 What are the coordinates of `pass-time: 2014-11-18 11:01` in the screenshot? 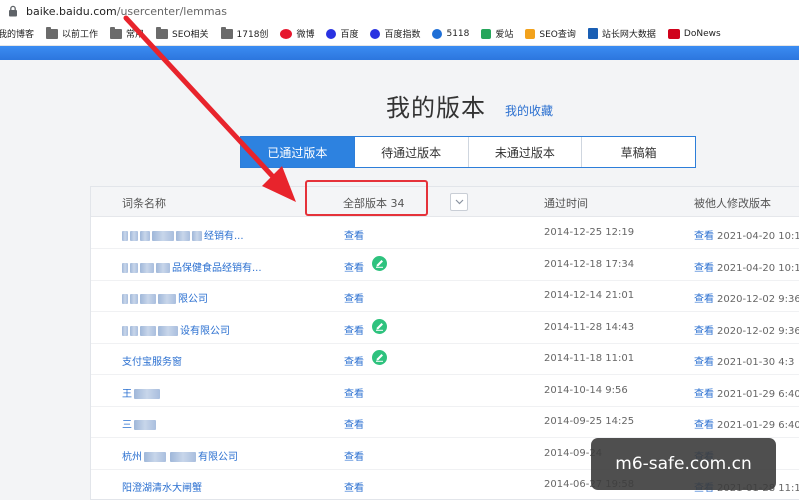 It's located at (589, 358).